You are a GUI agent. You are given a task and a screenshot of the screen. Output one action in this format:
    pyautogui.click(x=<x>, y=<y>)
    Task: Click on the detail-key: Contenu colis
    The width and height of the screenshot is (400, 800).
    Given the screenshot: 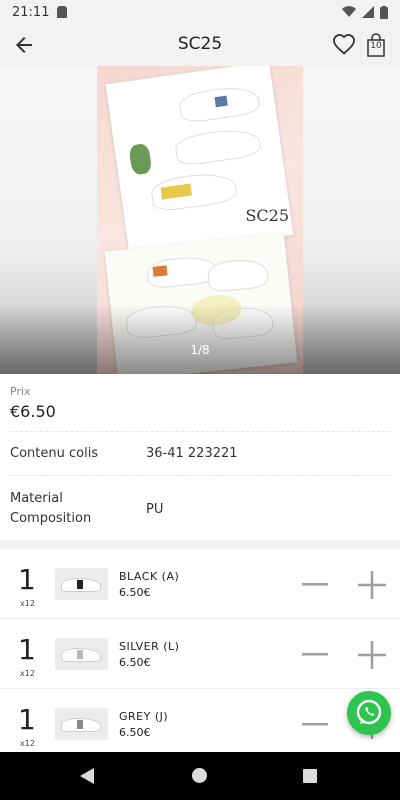 What is the action you would take?
    pyautogui.click(x=54, y=453)
    